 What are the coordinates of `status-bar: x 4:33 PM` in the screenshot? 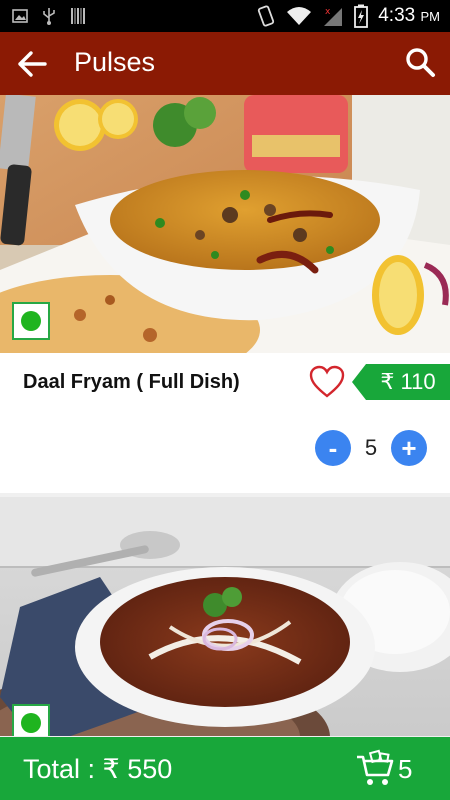 It's located at (225, 16).